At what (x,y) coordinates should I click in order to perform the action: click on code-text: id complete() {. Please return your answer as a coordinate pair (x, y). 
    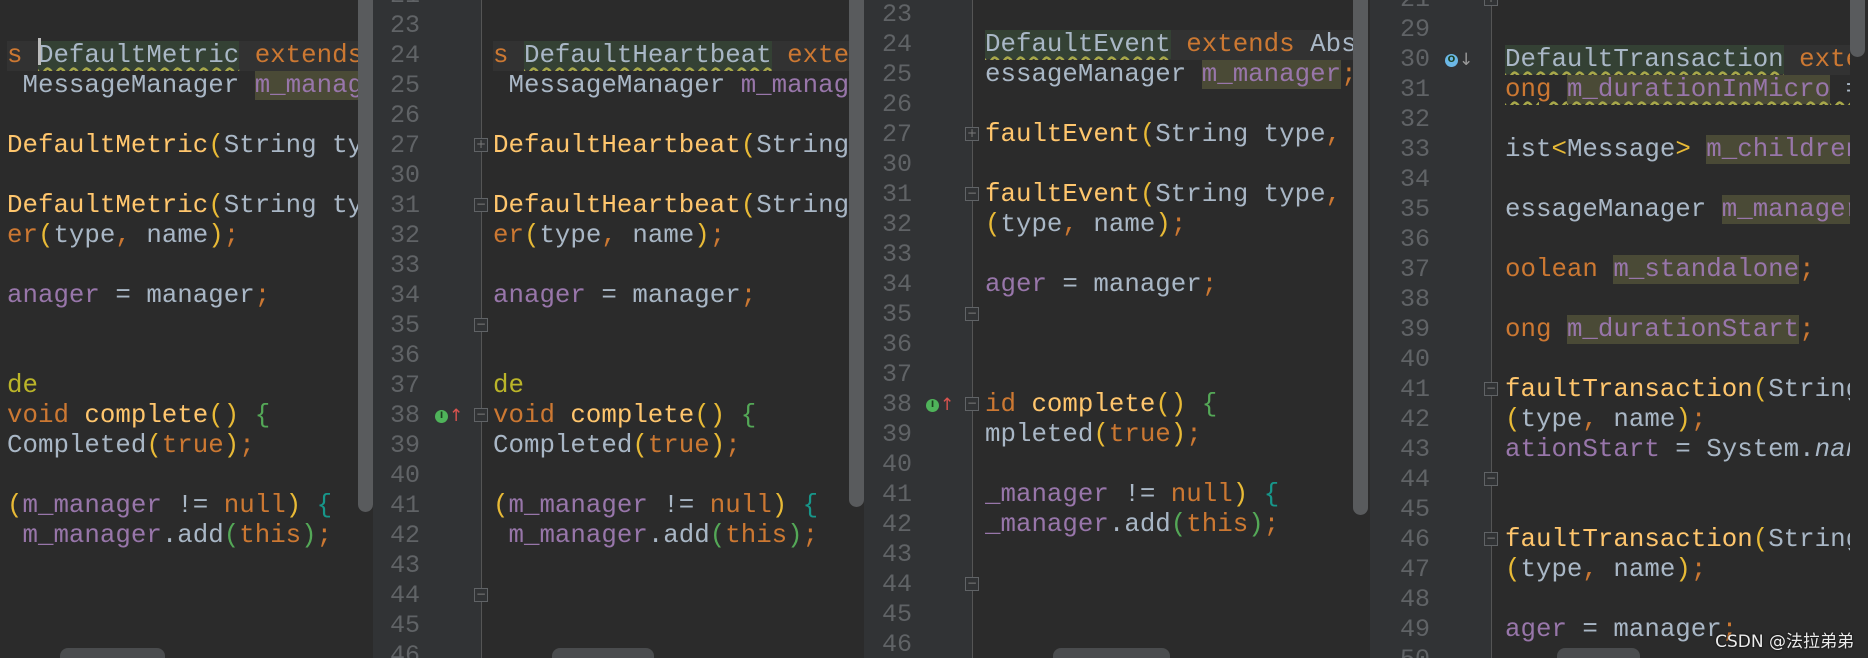
    Looking at the image, I should click on (1169, 405).